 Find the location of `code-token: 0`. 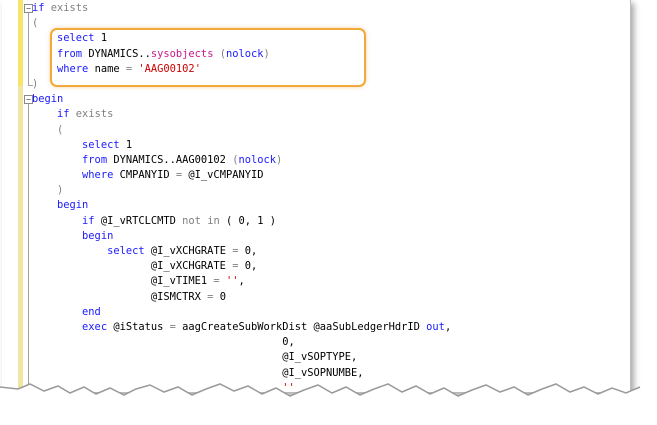

code-token: 0 is located at coordinates (219, 296).